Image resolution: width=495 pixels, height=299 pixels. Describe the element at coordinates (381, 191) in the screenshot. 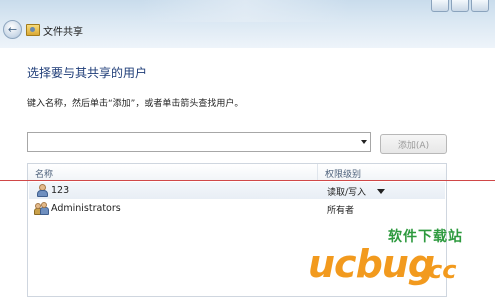

I see `permission-dropdown-icon` at that location.